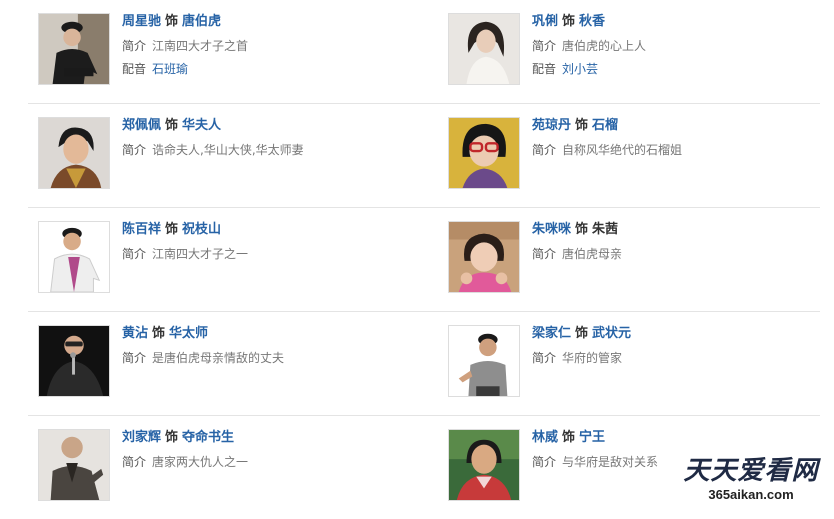 This screenshot has height=519, width=834. What do you see at coordinates (135, 333) in the screenshot?
I see `actor-name-link: 黄沾` at bounding box center [135, 333].